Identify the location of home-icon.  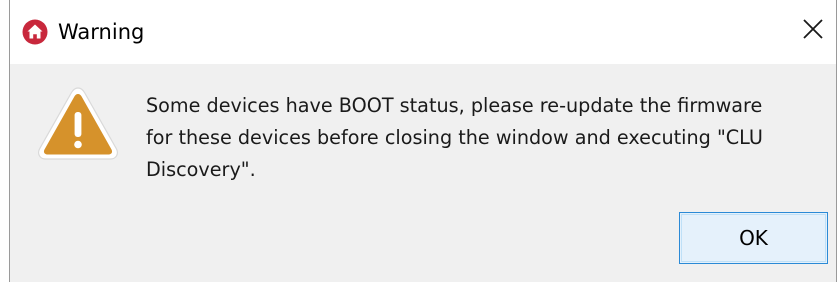
(35, 32).